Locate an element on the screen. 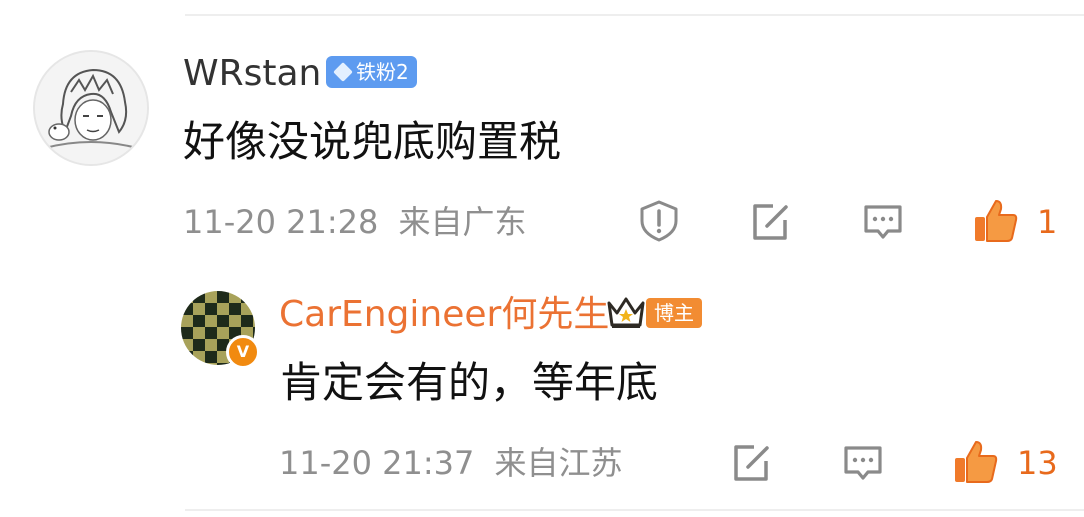  reply-comment-button is located at coordinates (863, 463).